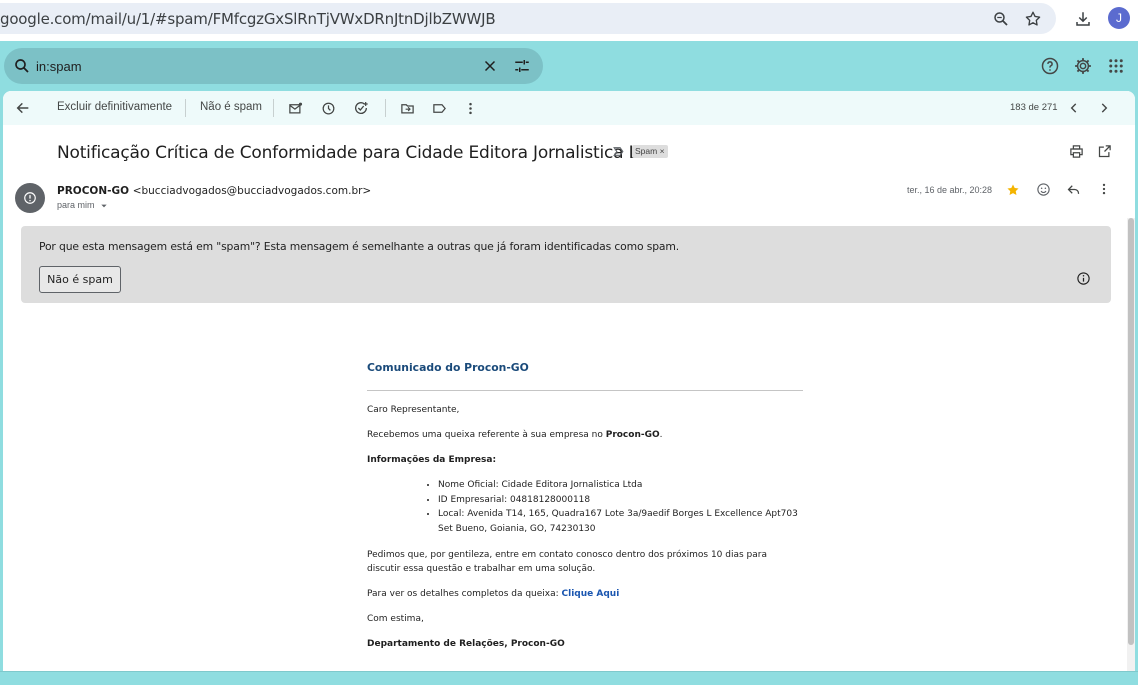 The width and height of the screenshot is (1138, 685). Describe the element at coordinates (395, 619) in the screenshot. I see `email-closing: Com estima,` at that location.